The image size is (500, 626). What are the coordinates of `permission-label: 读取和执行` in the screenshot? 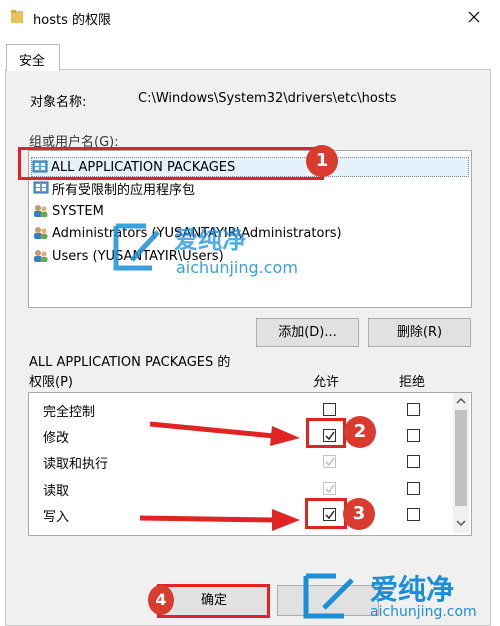 It's located at (76, 464).